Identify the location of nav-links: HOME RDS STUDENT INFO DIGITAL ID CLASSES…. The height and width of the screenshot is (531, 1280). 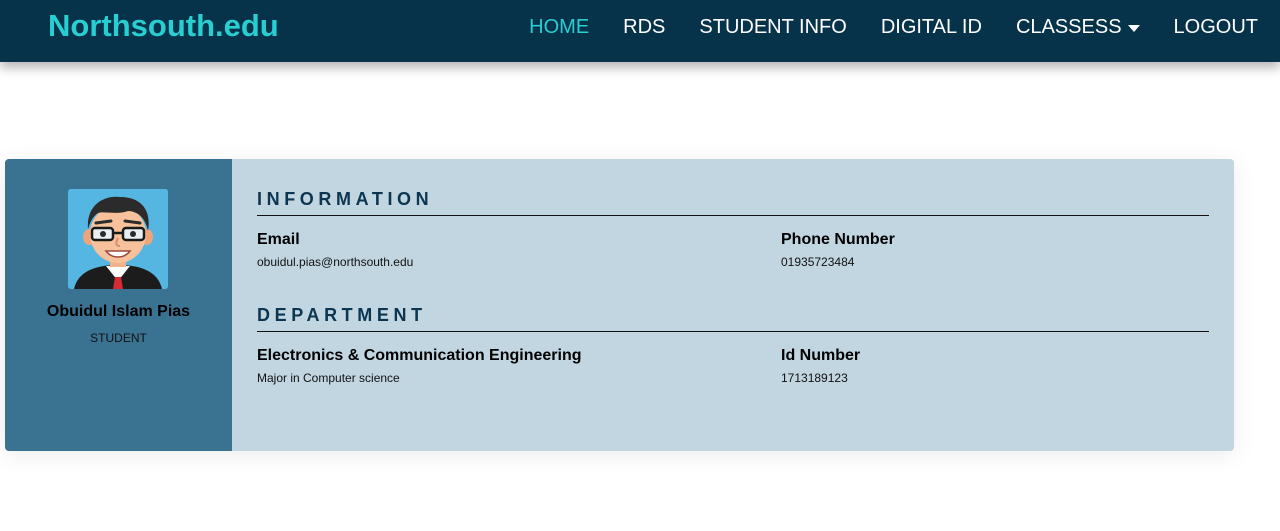
(876, 27).